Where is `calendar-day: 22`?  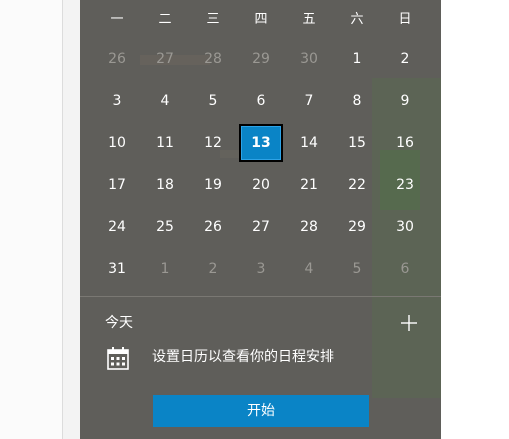
calendar-day: 22 is located at coordinates (357, 185).